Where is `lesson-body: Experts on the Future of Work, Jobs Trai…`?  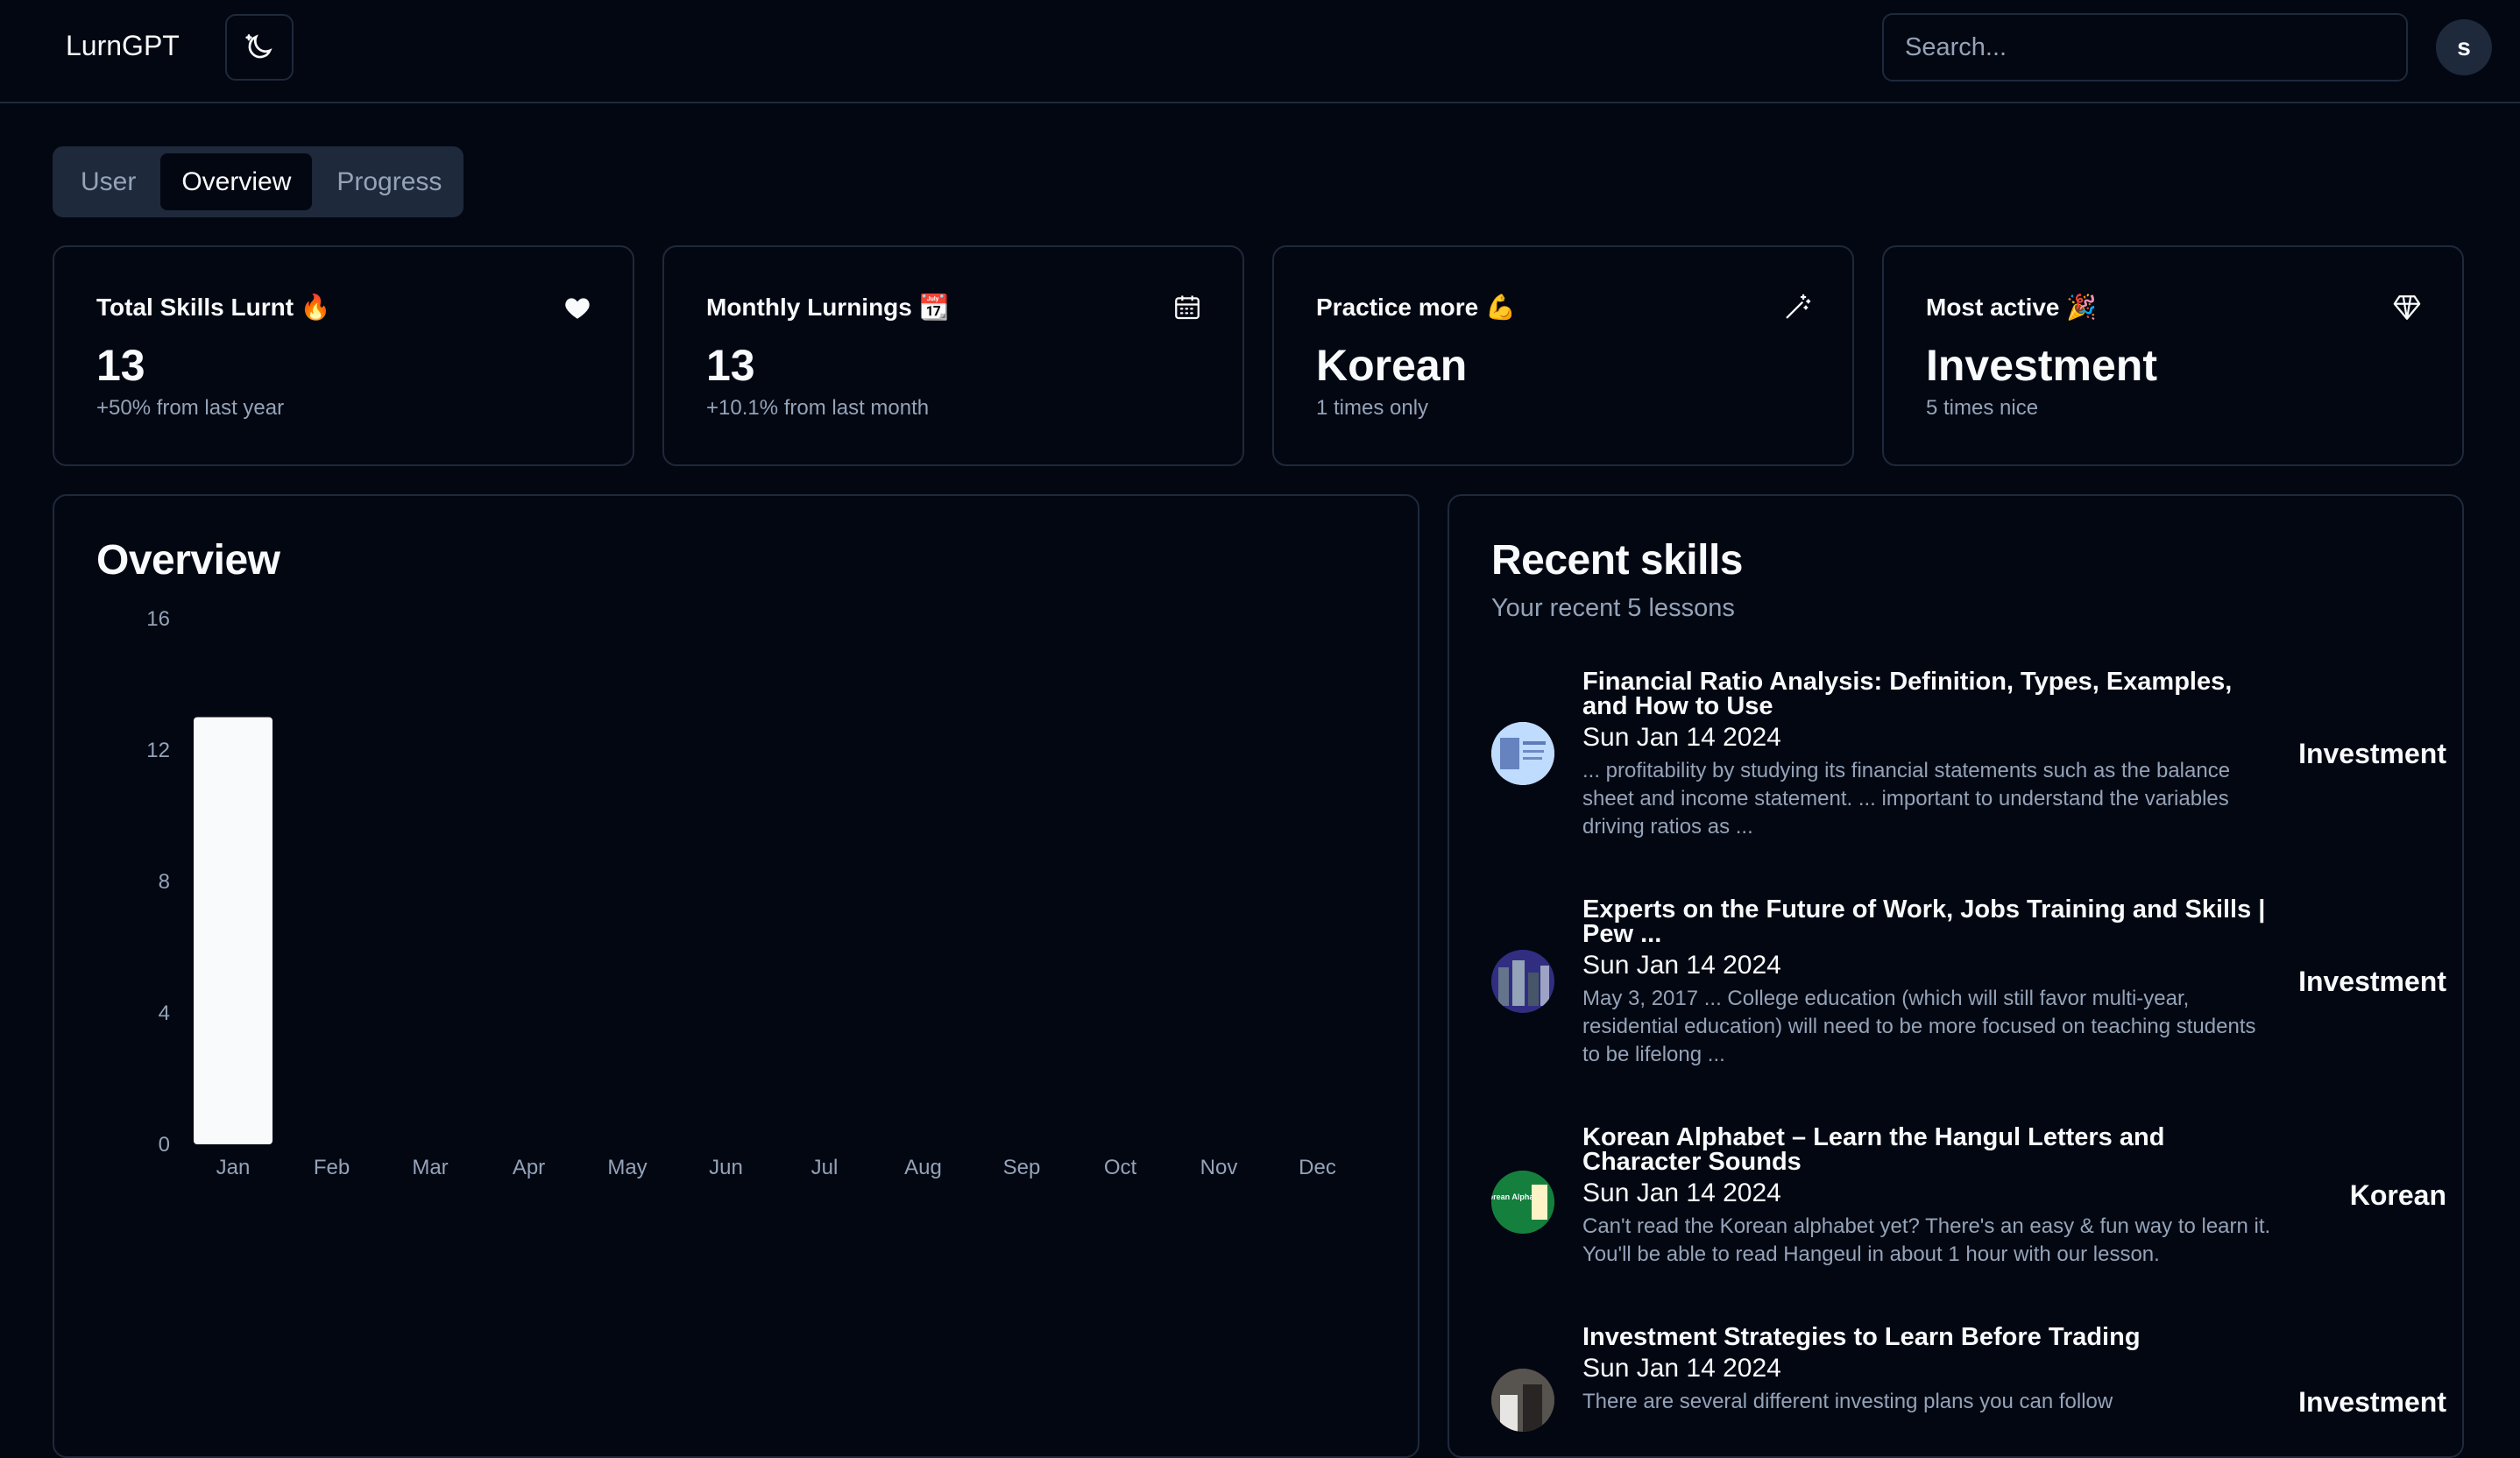 lesson-body: Experts on the Future of Work, Jobs Trai… is located at coordinates (1928, 983).